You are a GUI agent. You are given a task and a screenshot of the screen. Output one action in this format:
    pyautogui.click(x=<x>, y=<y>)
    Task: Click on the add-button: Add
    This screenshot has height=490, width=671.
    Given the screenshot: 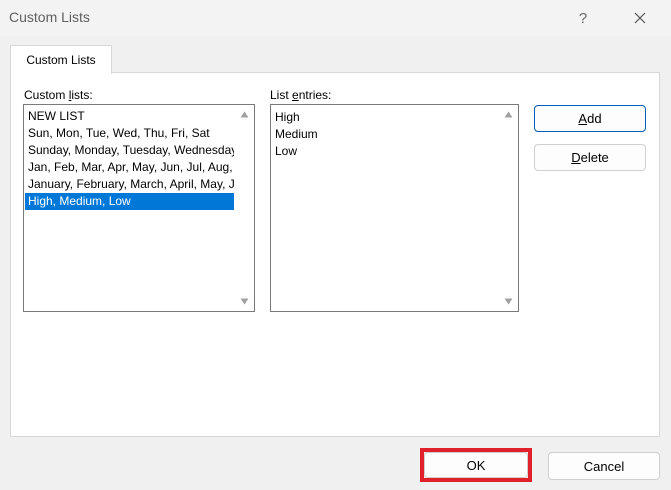 What is the action you would take?
    pyautogui.click(x=590, y=118)
    